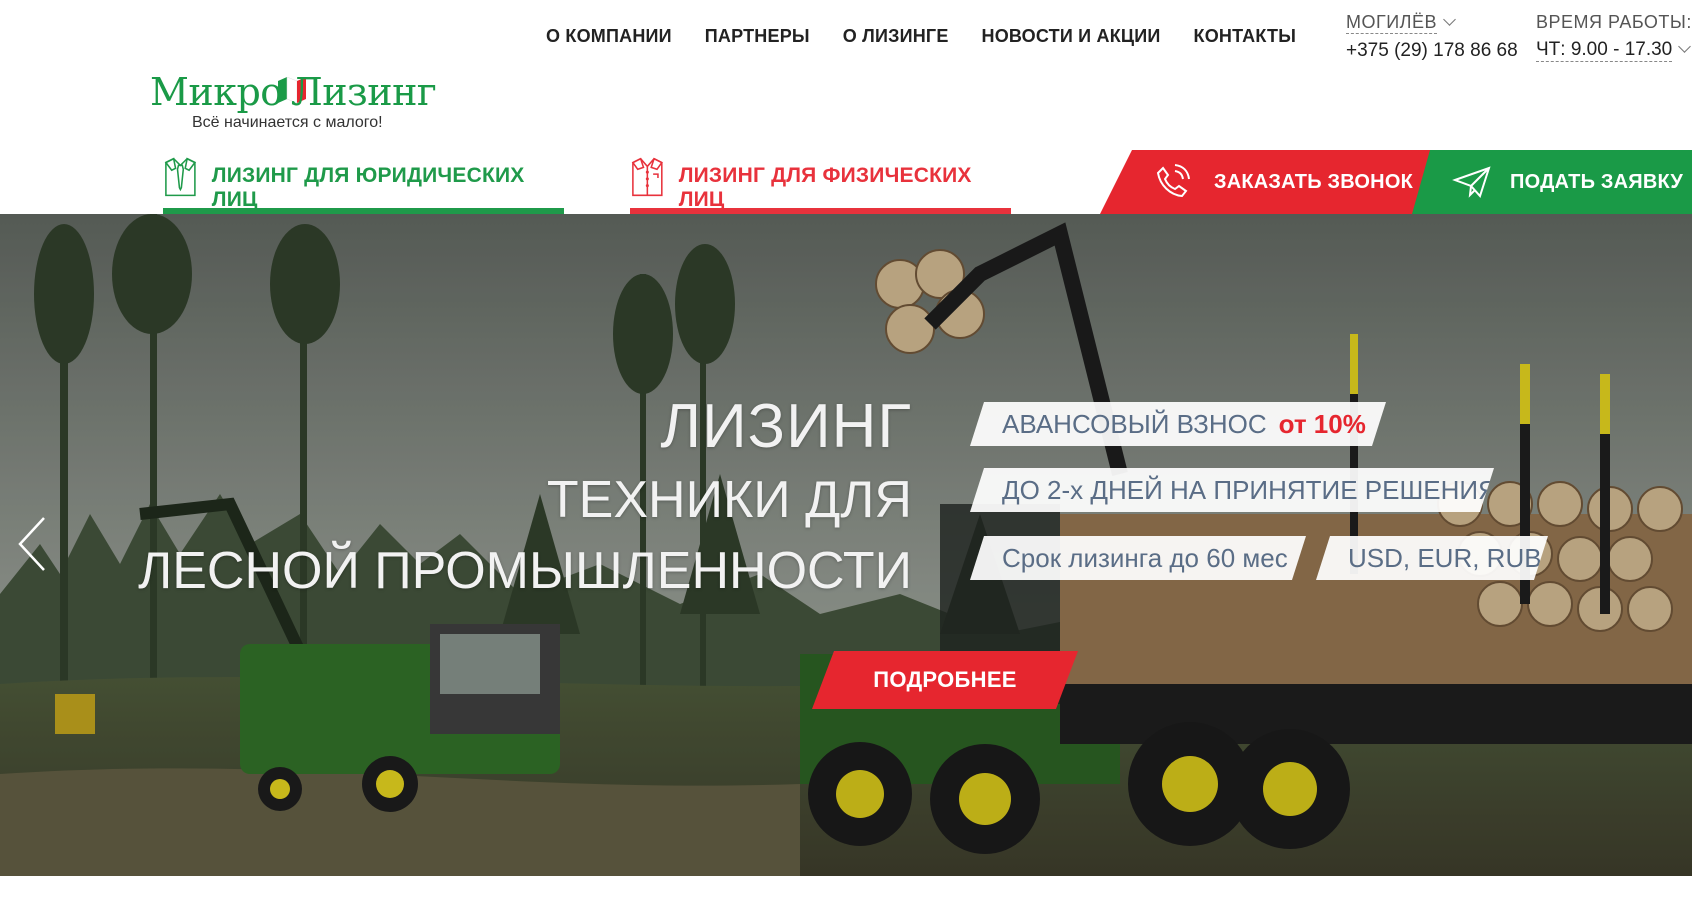 The height and width of the screenshot is (912, 1692). I want to click on submit-request-button: ПОДАТЬ ЗАЯВКУ, so click(1552, 182).